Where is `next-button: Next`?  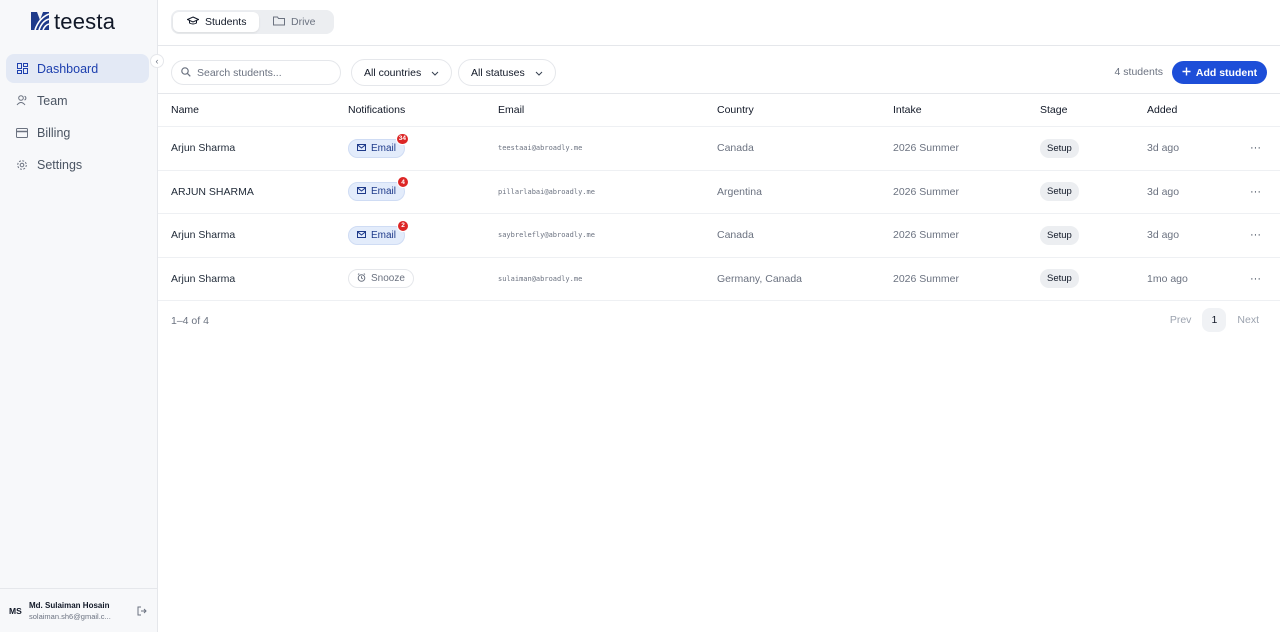 next-button: Next is located at coordinates (1248, 320).